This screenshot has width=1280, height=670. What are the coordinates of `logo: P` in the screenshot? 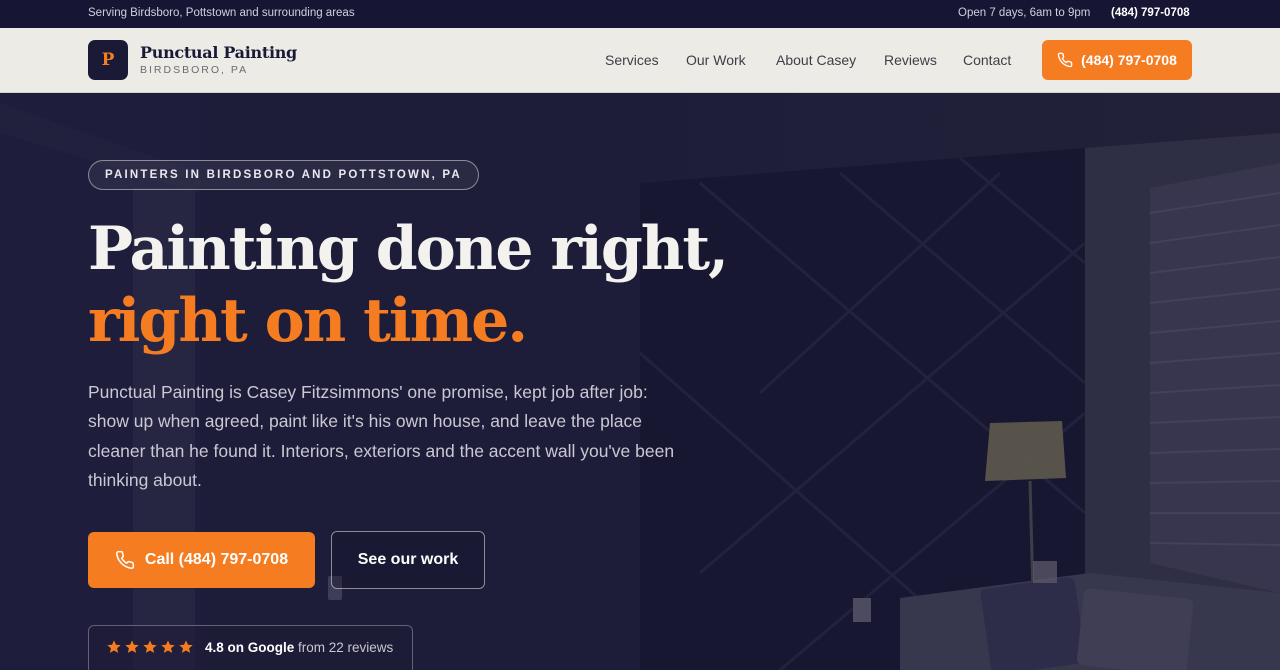 It's located at (108, 60).